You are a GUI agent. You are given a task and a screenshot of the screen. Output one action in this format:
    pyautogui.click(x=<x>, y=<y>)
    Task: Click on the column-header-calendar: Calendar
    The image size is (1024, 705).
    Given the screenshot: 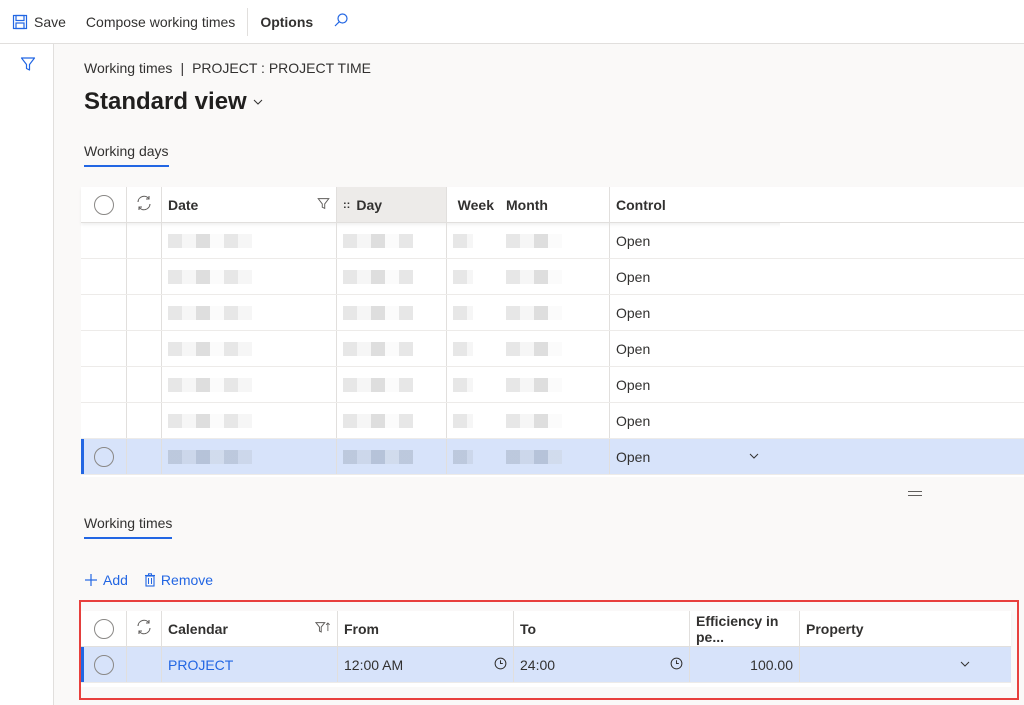 What is the action you would take?
    pyautogui.click(x=250, y=628)
    